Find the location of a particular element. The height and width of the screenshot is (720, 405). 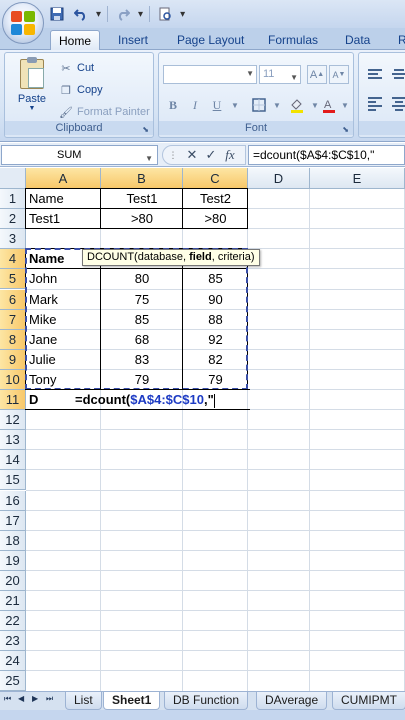

row-header-1: 1 is located at coordinates (13, 199).